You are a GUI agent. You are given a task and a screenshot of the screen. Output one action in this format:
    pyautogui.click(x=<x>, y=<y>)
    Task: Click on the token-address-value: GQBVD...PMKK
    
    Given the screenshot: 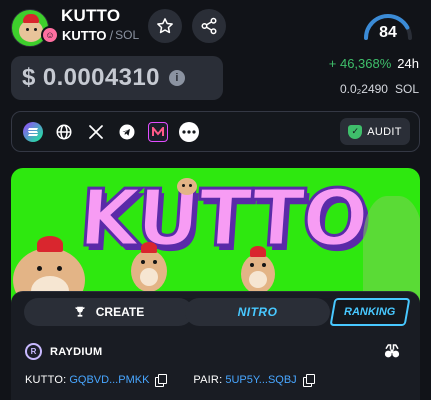 What is the action you would take?
    pyautogui.click(x=109, y=380)
    